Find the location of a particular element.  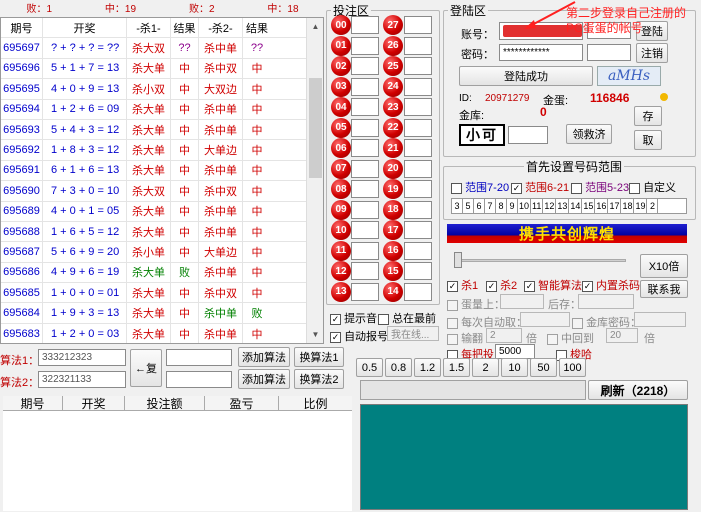

number-ball-19: 19 is located at coordinates (393, 189).